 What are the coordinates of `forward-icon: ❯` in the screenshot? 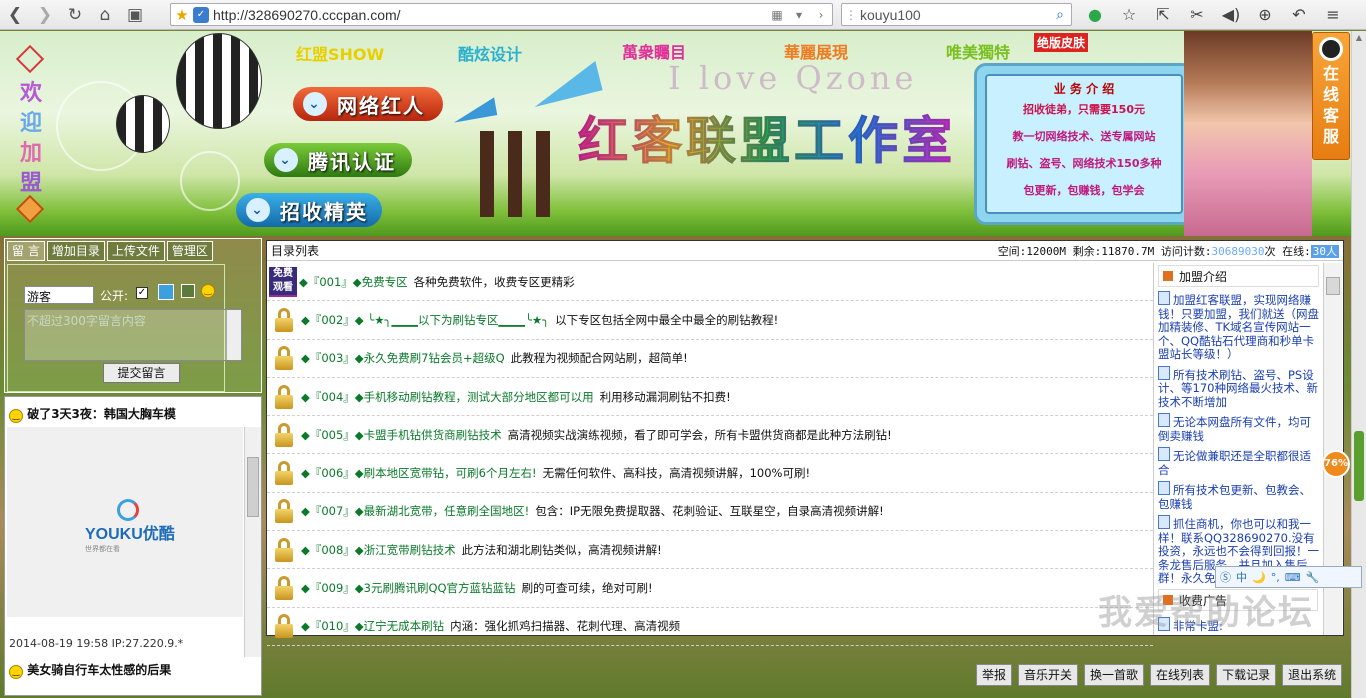 It's located at (45, 15).